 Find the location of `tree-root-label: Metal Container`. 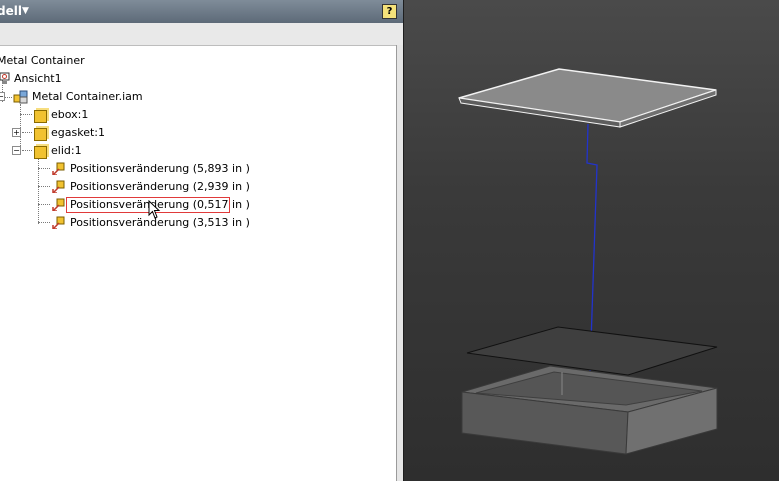

tree-root-label: Metal Container is located at coordinates (42, 60).